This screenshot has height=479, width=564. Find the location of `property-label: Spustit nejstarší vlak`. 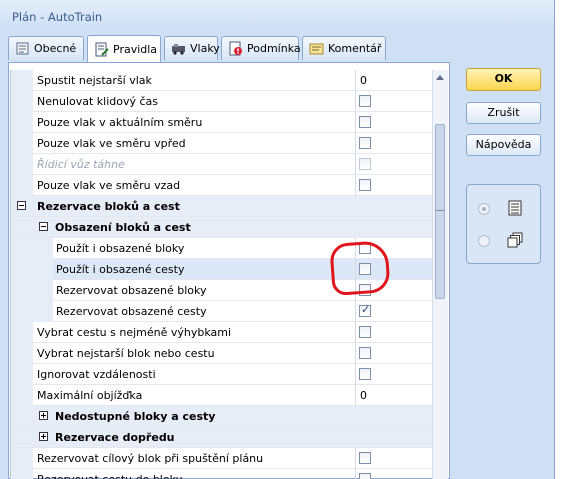

property-label: Spustit nejstarší vlak is located at coordinates (94, 80).